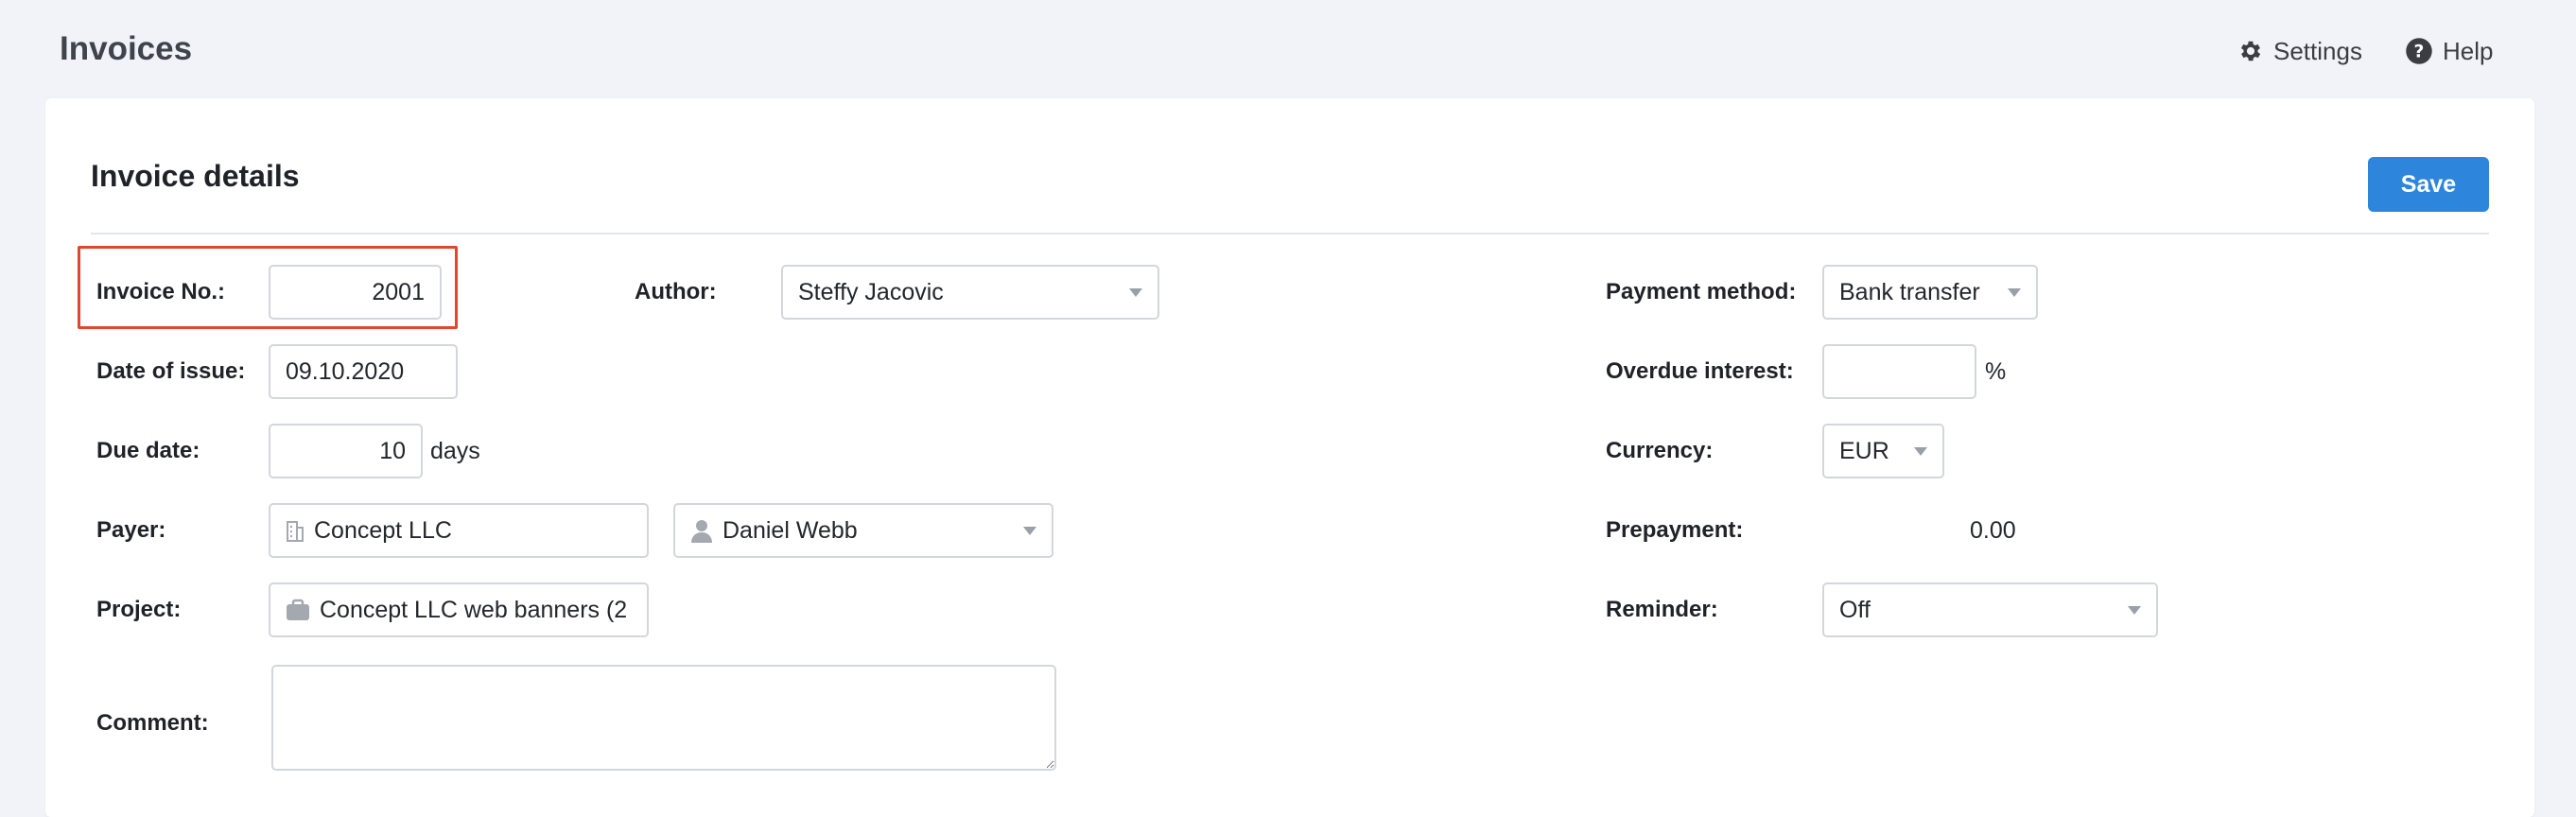 This screenshot has height=817, width=2576. Describe the element at coordinates (1701, 291) in the screenshot. I see `payment-method-label: Payment method:` at that location.